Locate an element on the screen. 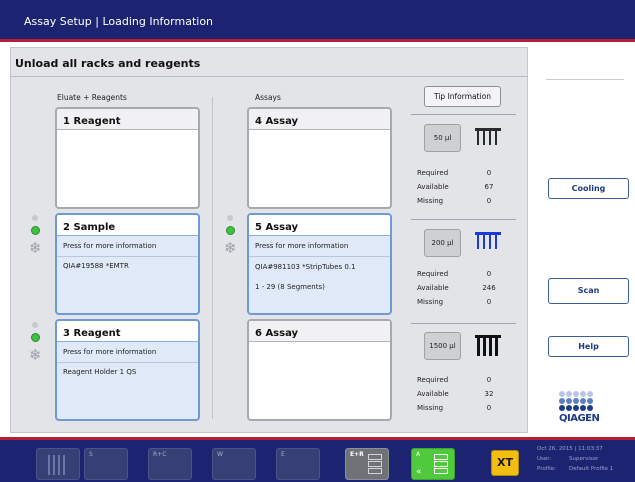 Image resolution: width=635 pixels, height=482 pixels. bottom-slot-s: S is located at coordinates (106, 464).